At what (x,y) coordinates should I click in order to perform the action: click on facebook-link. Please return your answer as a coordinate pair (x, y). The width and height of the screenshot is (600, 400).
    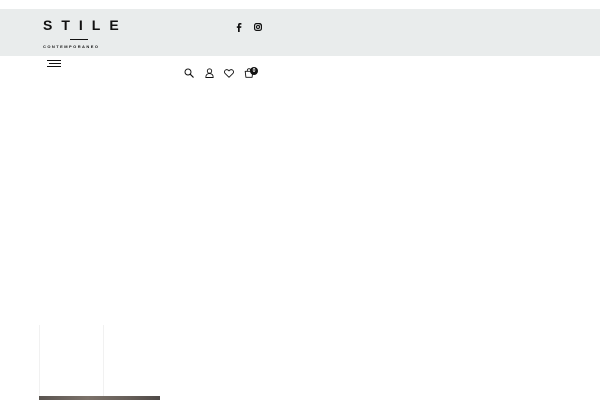
    Looking at the image, I should click on (239, 27).